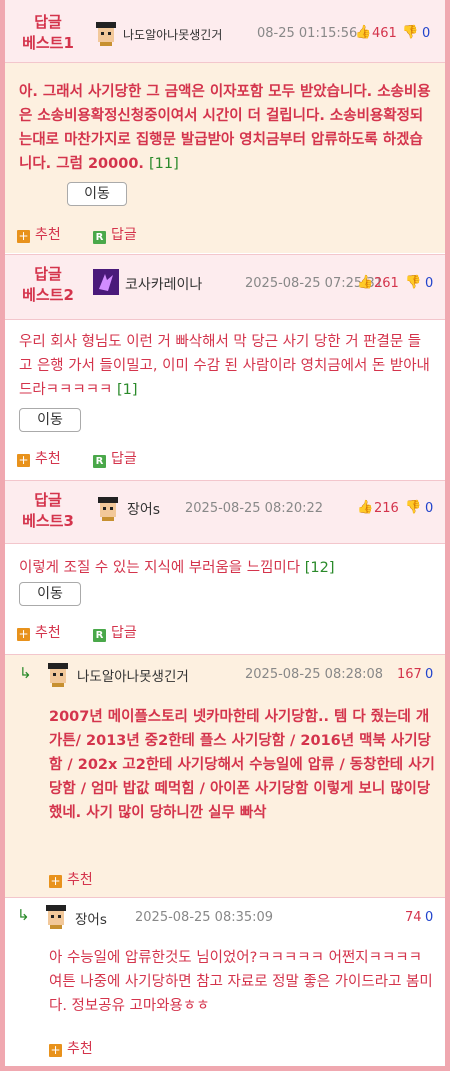  What do you see at coordinates (48, 285) in the screenshot?
I see `best-rank-label: 답글 베스트2` at bounding box center [48, 285].